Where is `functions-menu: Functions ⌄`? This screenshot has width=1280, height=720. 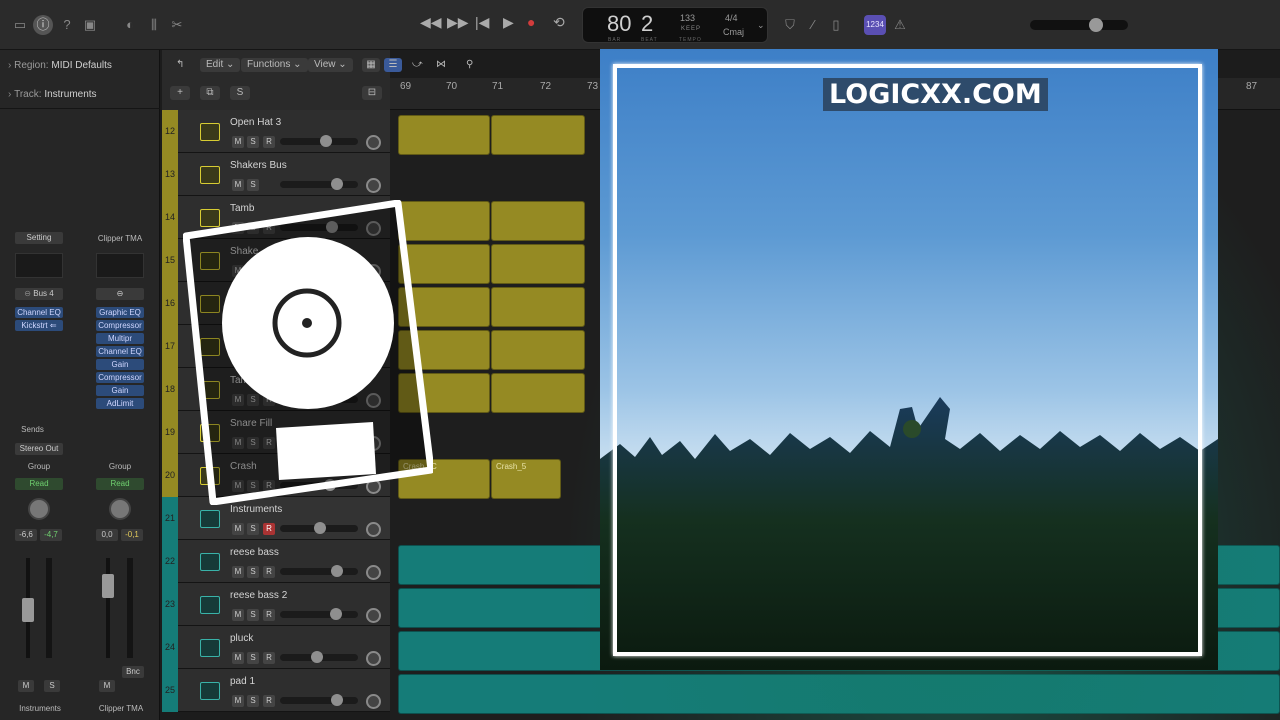 functions-menu: Functions ⌄ is located at coordinates (274, 65).